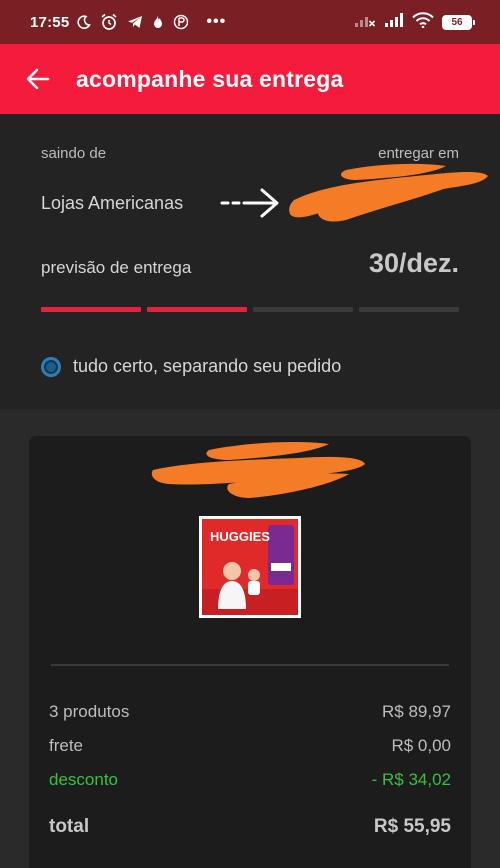 This screenshot has width=500, height=868. What do you see at coordinates (109, 22) in the screenshot?
I see `alarm-icon` at bounding box center [109, 22].